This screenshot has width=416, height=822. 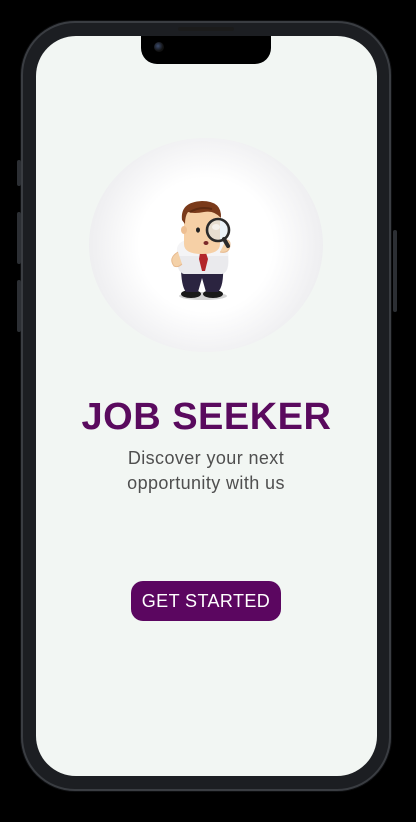 I want to click on front-camera-icon, so click(x=159, y=47).